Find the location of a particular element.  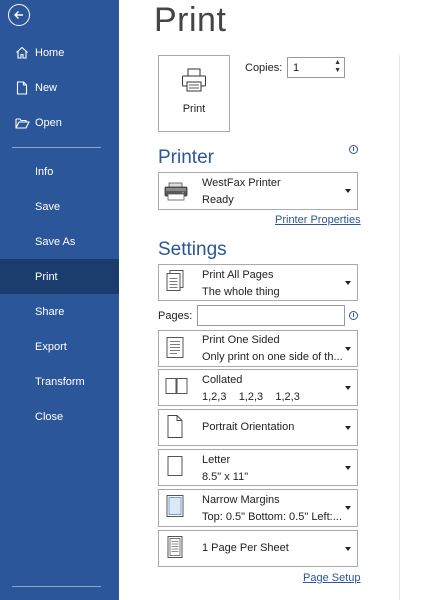

back-arrow-icon is located at coordinates (19, 15).